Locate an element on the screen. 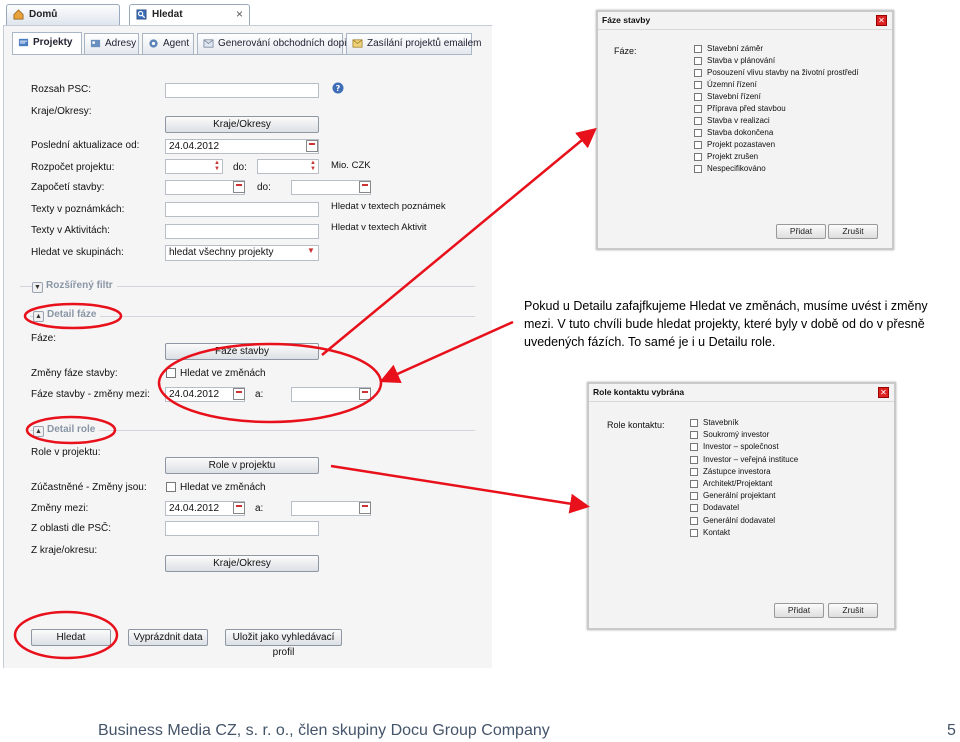  option-label: Nespecifikováno is located at coordinates (736, 168).